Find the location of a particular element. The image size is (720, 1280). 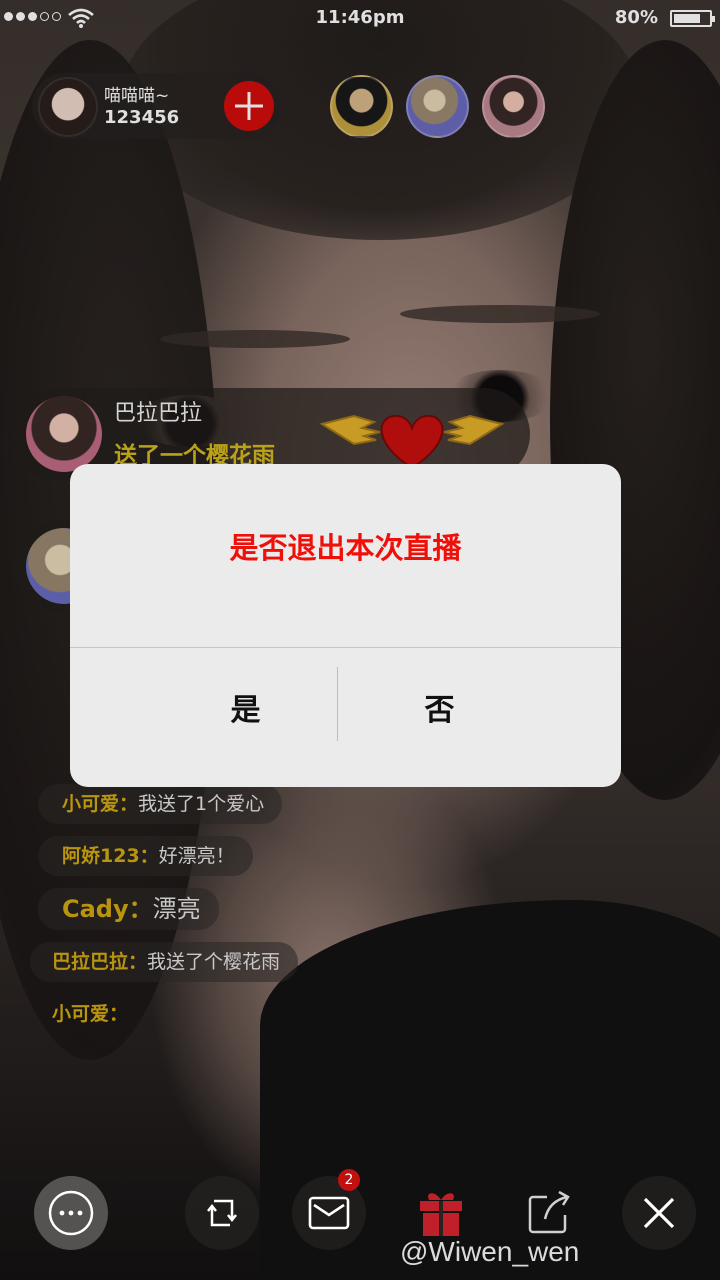

dialog-message: 是否退出本次直播 is located at coordinates (345, 548).